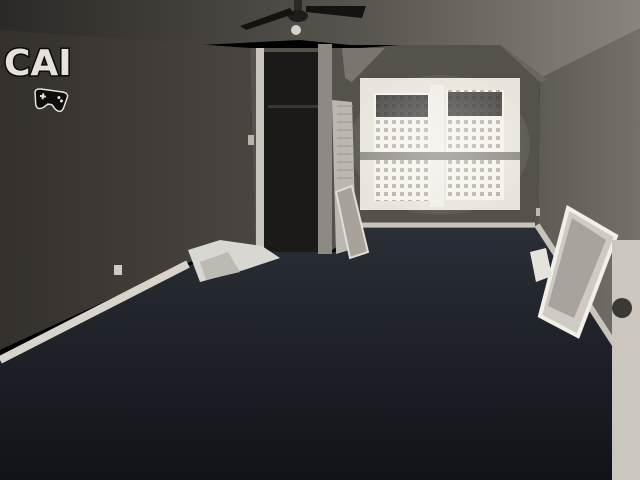 This screenshot has height=480, width=640. What do you see at coordinates (538, 212) in the screenshot?
I see `wall-outlet-right` at bounding box center [538, 212].